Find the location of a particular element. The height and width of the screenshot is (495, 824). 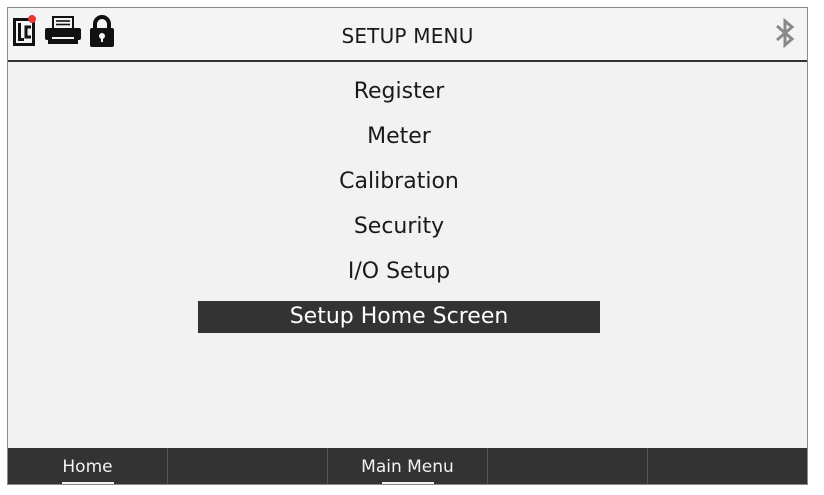

softkey-main-menu-label: Main Menu is located at coordinates (407, 467).